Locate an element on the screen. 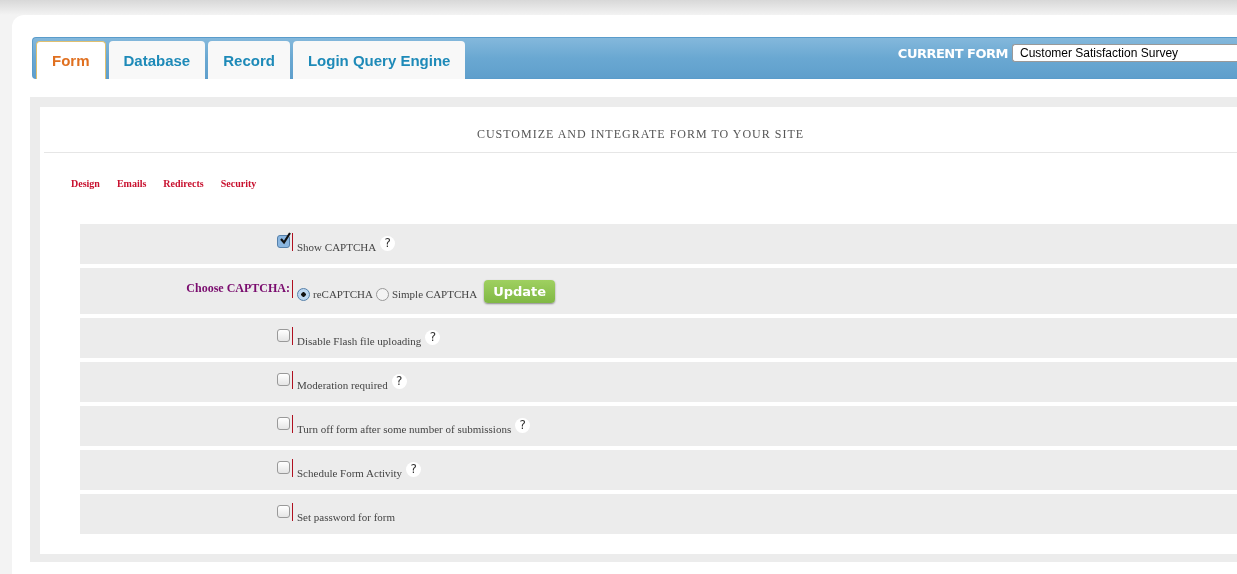  option-label: Turn off form after some number of submissions is located at coordinates (404, 429).